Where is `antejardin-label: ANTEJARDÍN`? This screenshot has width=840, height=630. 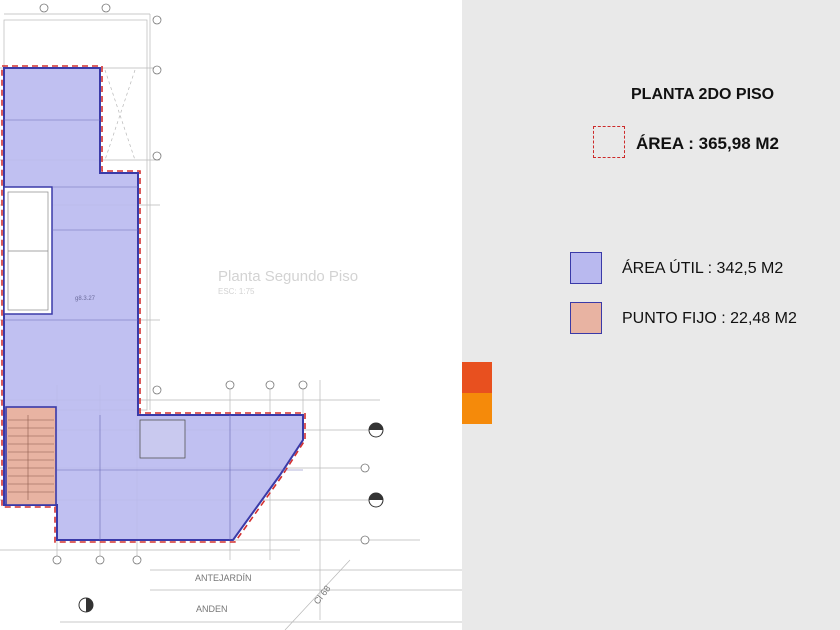
antejardin-label: ANTEJARDÍN is located at coordinates (223, 578).